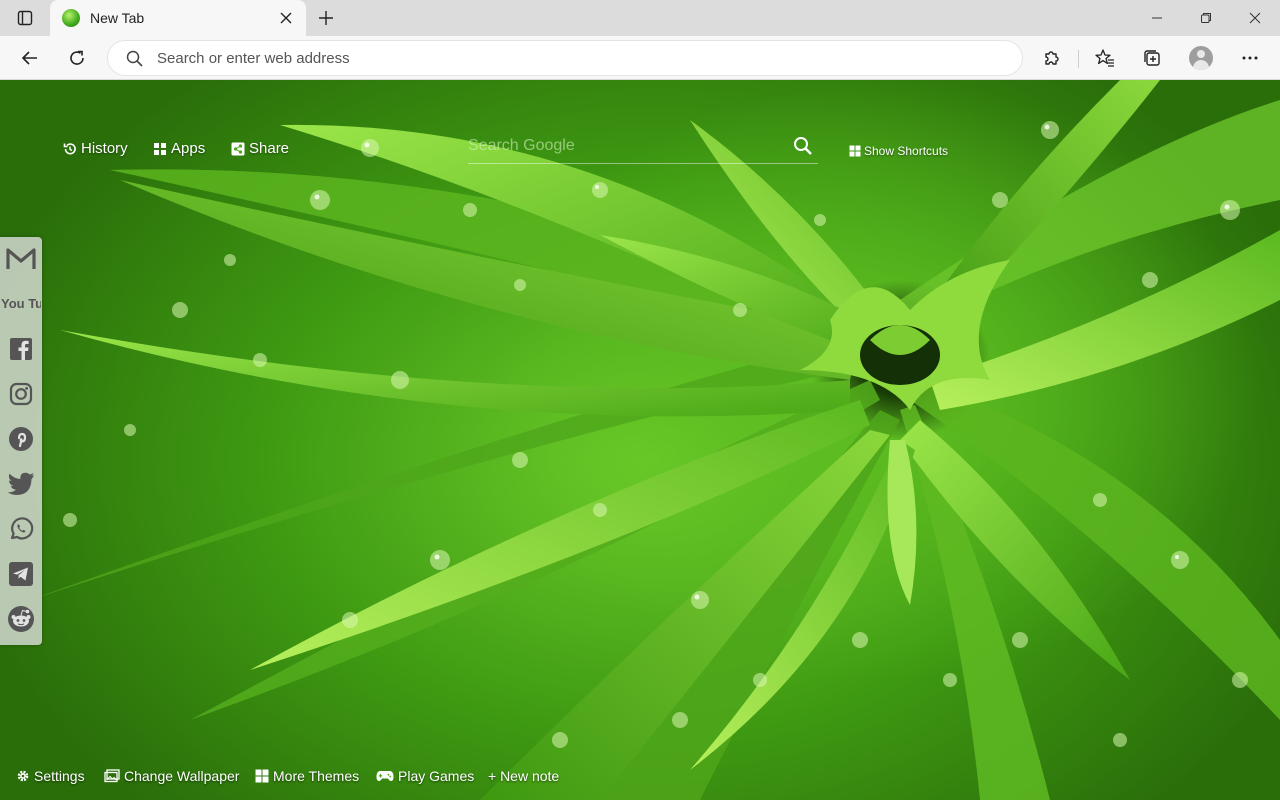 This screenshot has height=800, width=1280. What do you see at coordinates (182, 776) in the screenshot?
I see `change-wallpaper-label: Change Wallpaper` at bounding box center [182, 776].